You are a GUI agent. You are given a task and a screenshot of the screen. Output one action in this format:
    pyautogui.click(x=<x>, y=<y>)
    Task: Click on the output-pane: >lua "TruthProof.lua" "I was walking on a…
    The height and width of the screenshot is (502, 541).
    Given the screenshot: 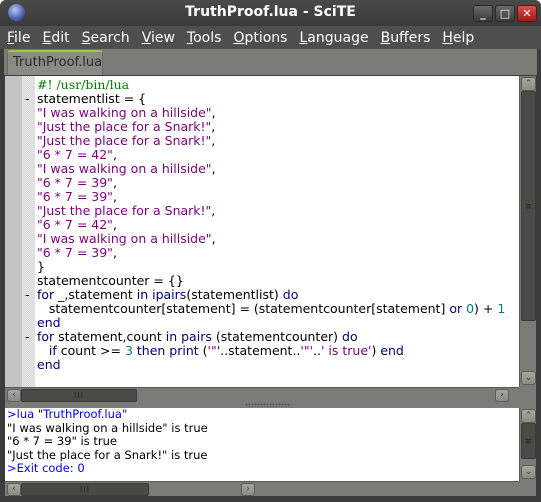 What is the action you would take?
    pyautogui.click(x=262, y=444)
    